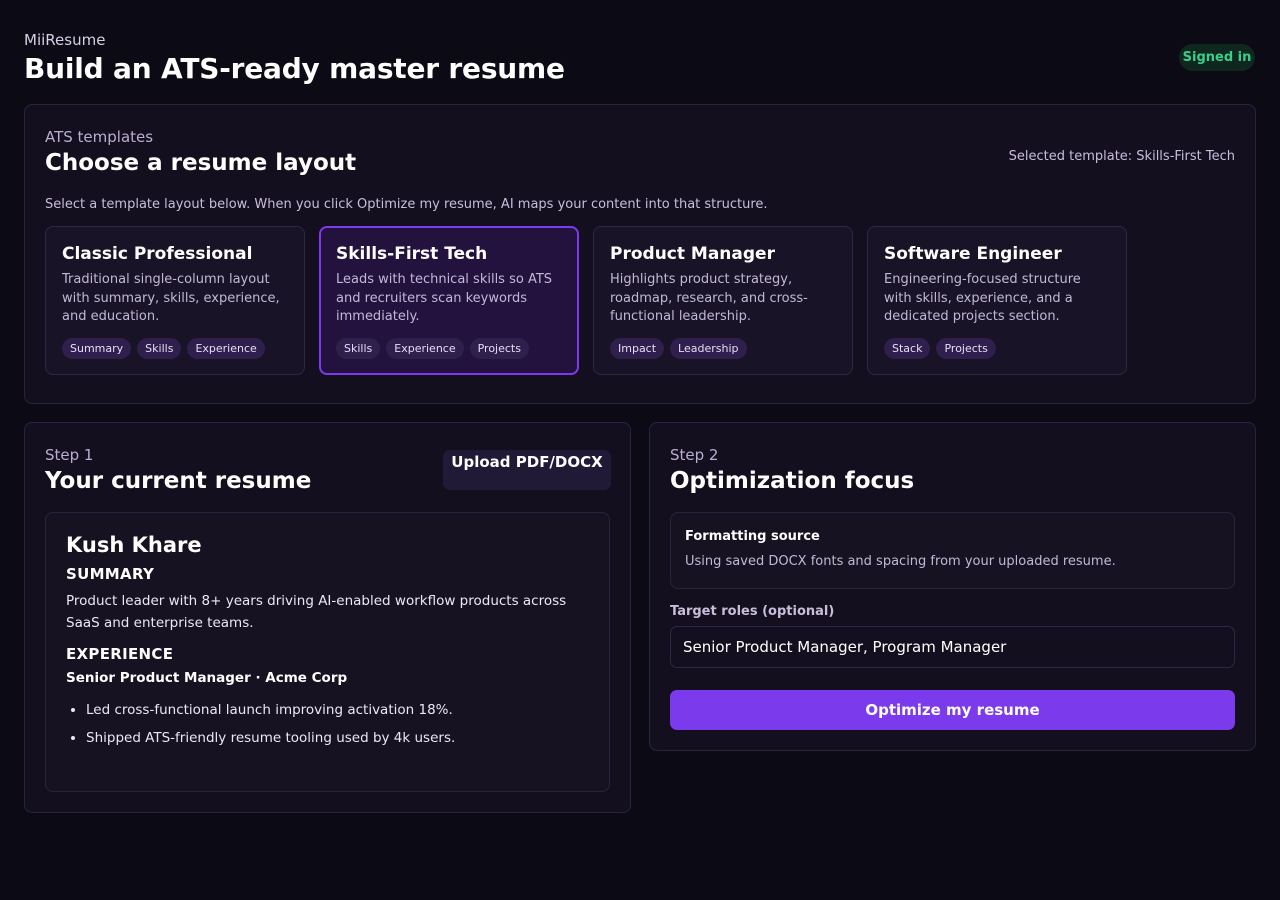 The image size is (1280, 900). What do you see at coordinates (201, 163) in the screenshot?
I see `templates-title: Choose a resume layout` at bounding box center [201, 163].